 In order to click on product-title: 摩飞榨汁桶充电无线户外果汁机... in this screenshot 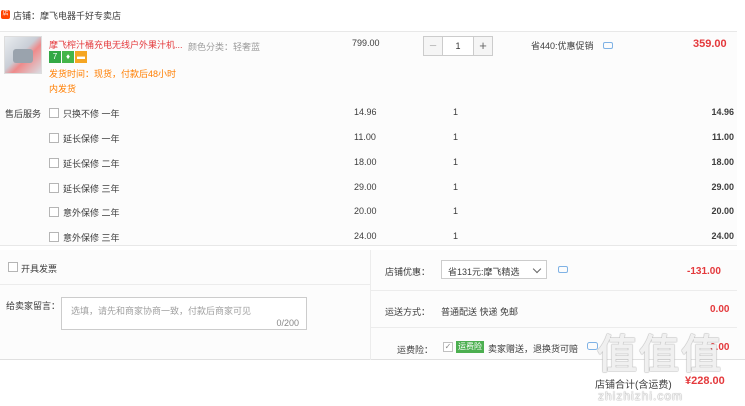, I will do `click(117, 44)`.